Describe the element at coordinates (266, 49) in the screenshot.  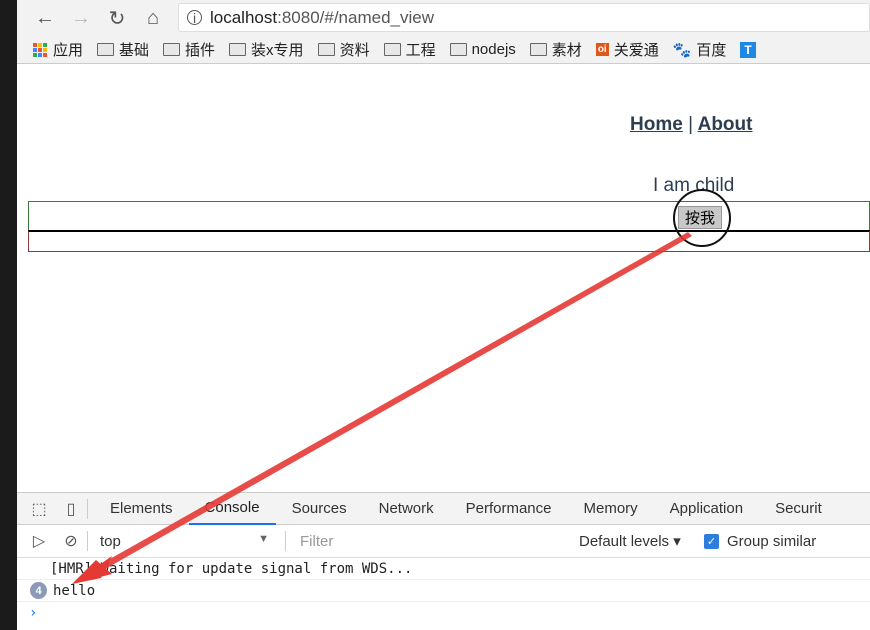
I see `bookmark-folder: 装x专用` at that location.